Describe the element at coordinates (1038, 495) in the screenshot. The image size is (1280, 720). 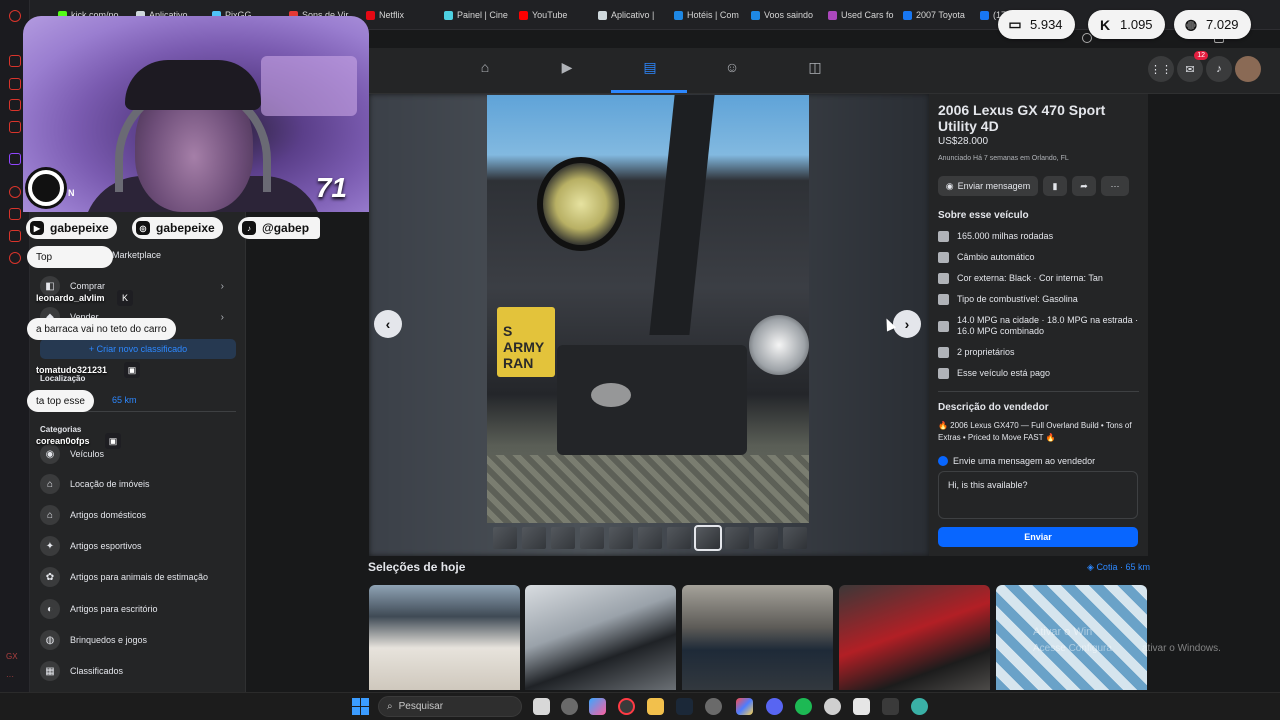
I see `message-input: Hi, is this available?` at that location.